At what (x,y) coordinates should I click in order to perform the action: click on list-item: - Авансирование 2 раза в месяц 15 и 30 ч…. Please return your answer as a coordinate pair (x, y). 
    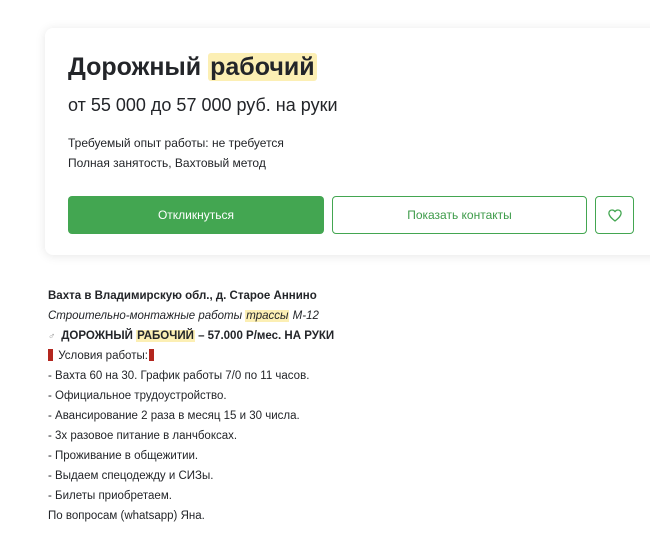
    Looking at the image, I should click on (174, 416).